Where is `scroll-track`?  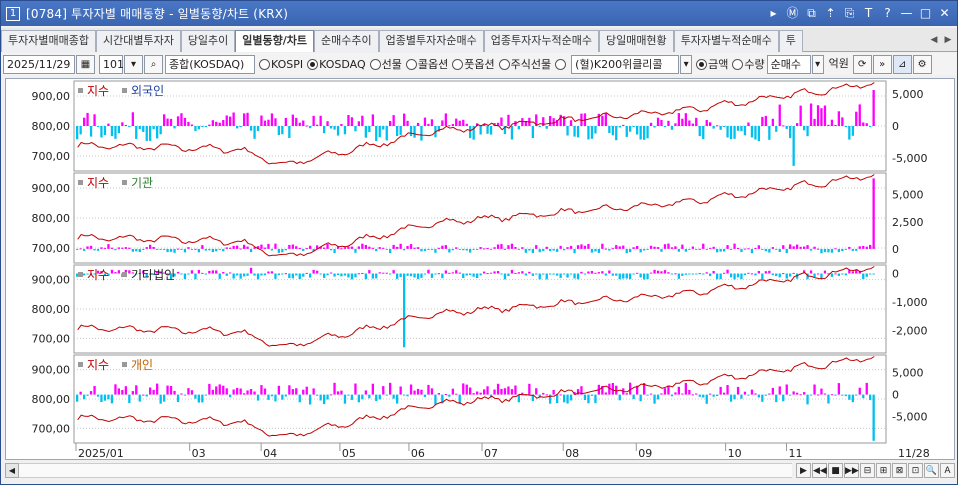
scroll-track is located at coordinates (405, 470).